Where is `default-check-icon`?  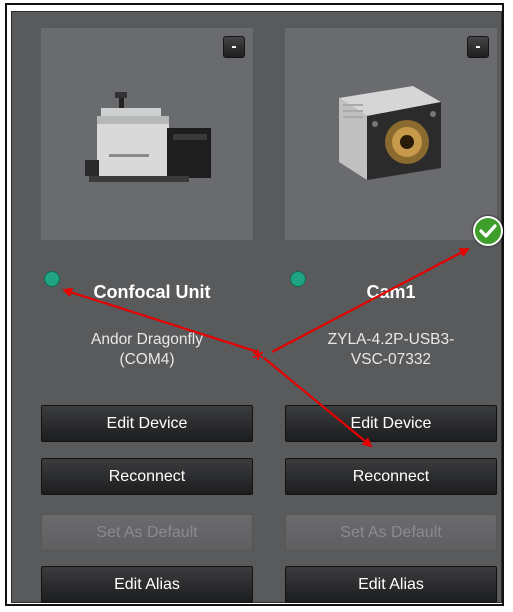 default-check-icon is located at coordinates (488, 231).